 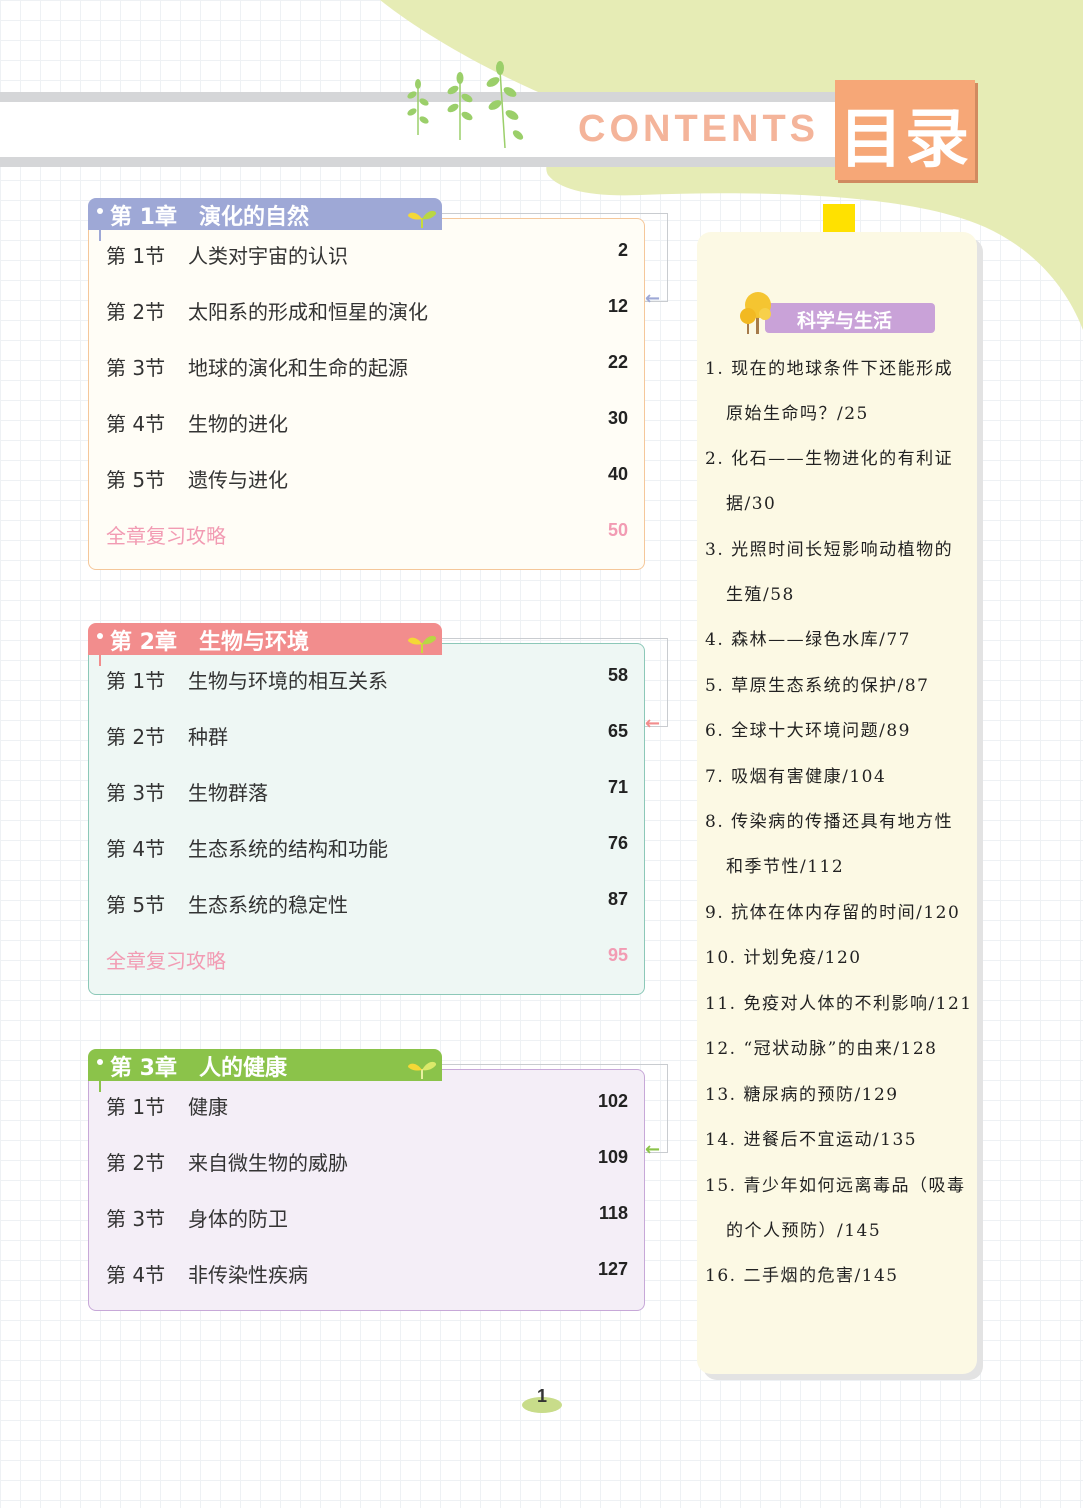 I want to click on section-name: 非传染性疾病, so click(x=248, y=1275).